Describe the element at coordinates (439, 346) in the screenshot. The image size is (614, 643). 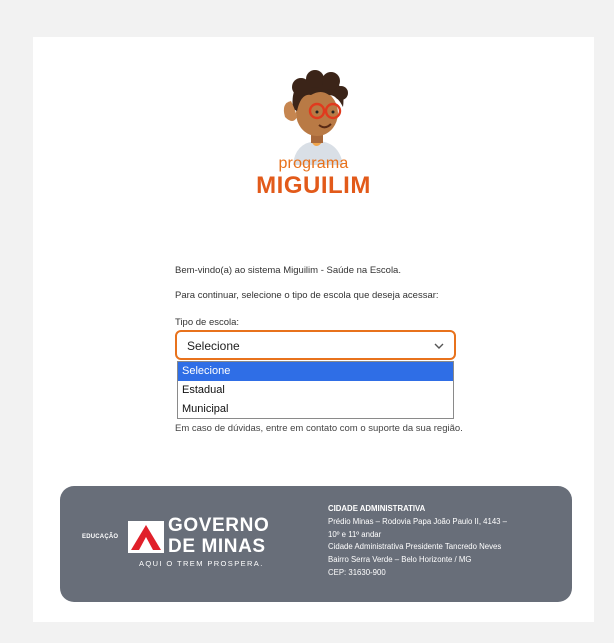
I see `chevron-down-icon` at that location.